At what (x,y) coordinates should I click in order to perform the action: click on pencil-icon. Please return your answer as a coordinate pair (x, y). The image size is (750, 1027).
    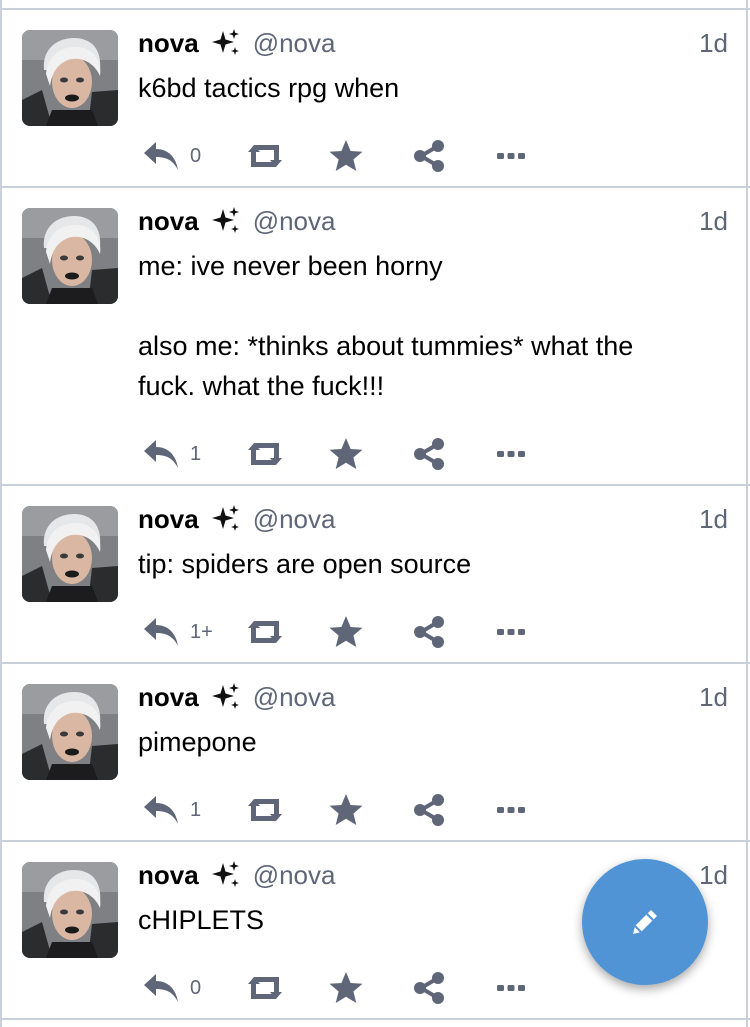
    Looking at the image, I should click on (645, 922).